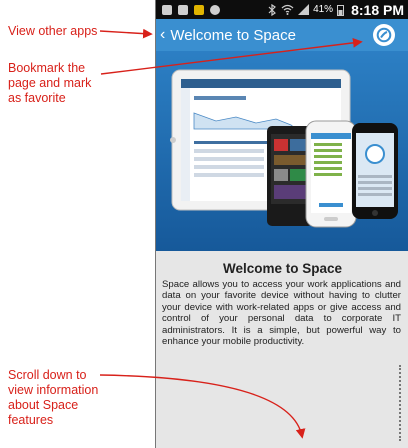 The width and height of the screenshot is (408, 448). I want to click on view-other-apps-annotation: View other apps, so click(53, 31).